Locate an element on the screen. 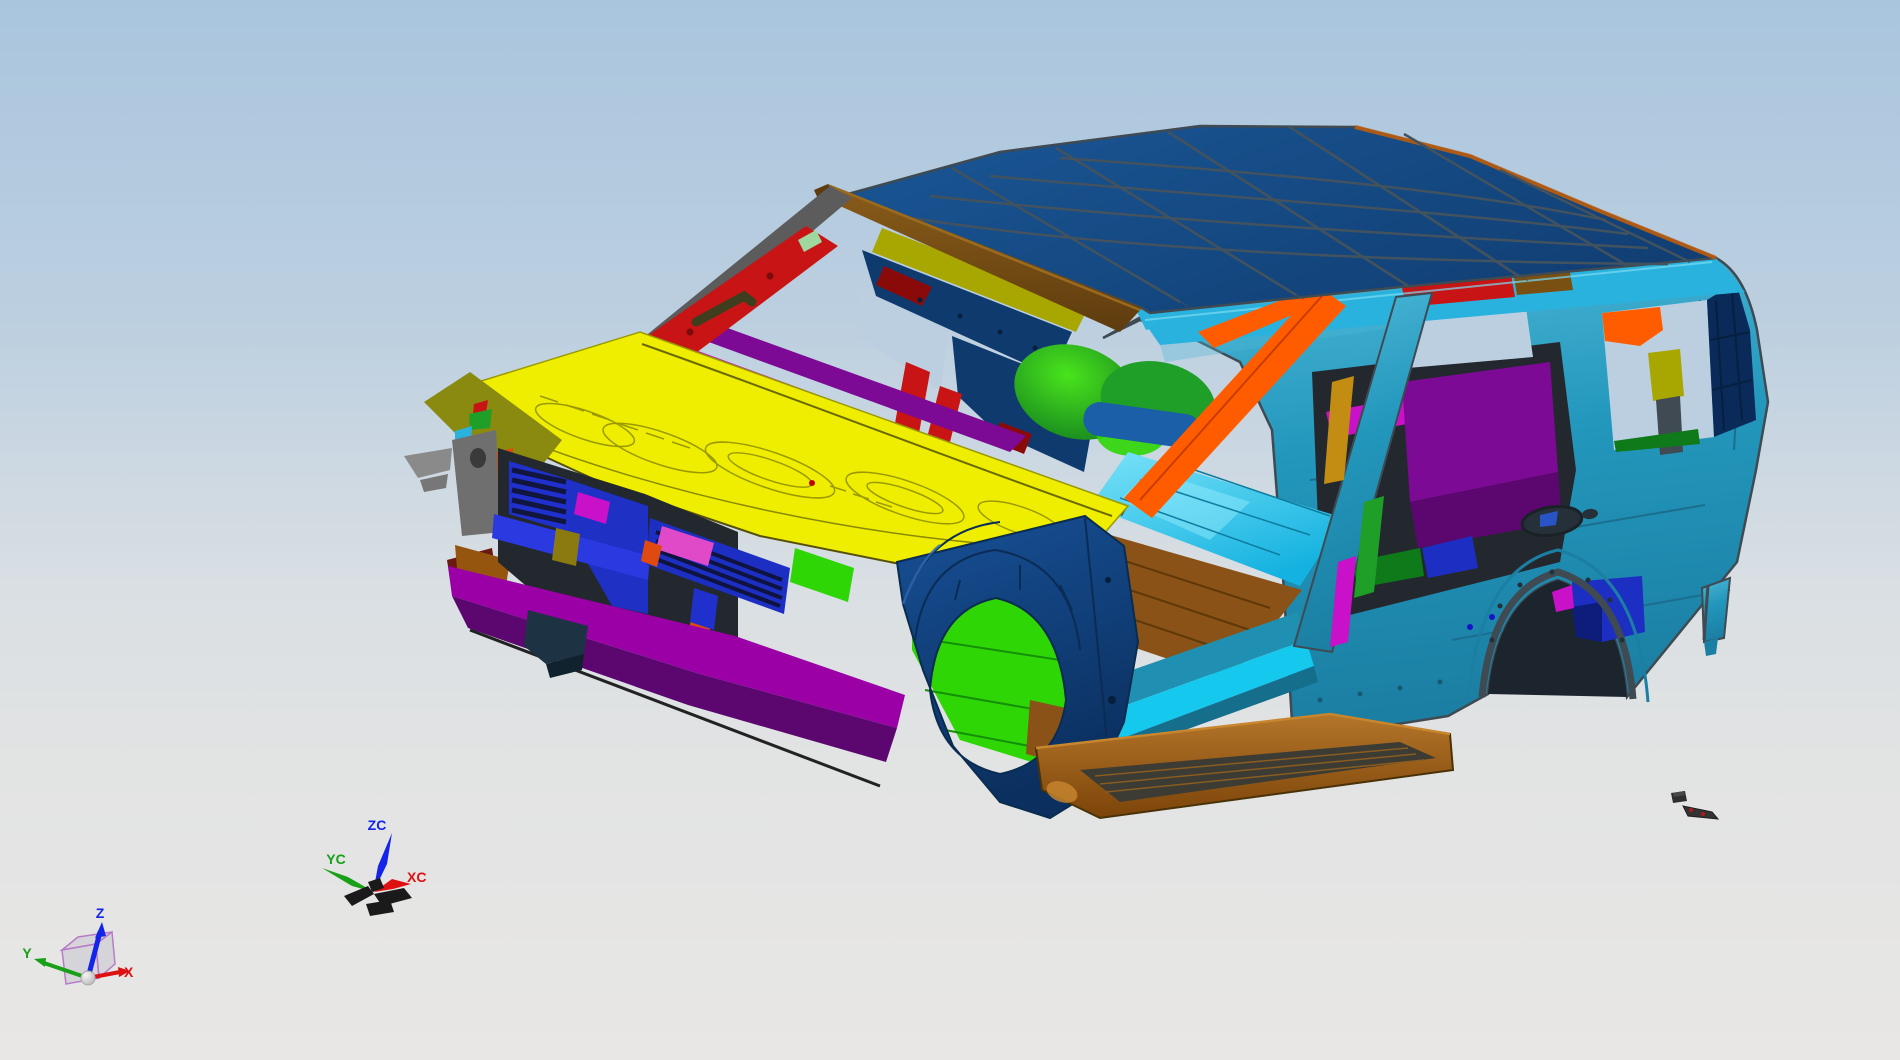 The image size is (1900, 1060). absolute-triad: Z Y X is located at coordinates (78, 945).